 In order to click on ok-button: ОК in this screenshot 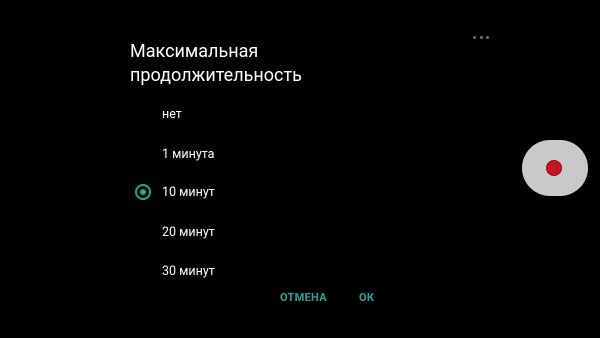, I will do `click(366, 298)`.